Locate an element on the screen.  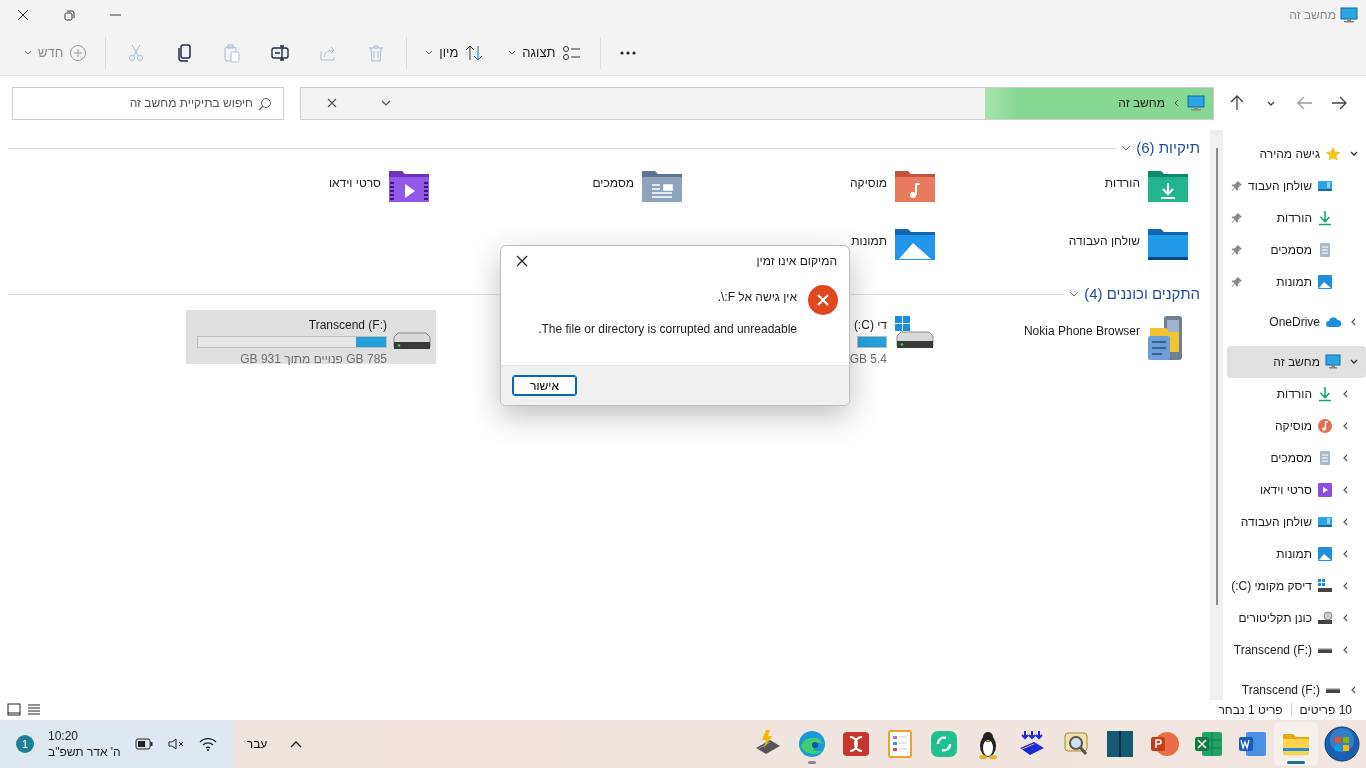
dialog-message: אין גישה אל F:\. is located at coordinates (756, 297).